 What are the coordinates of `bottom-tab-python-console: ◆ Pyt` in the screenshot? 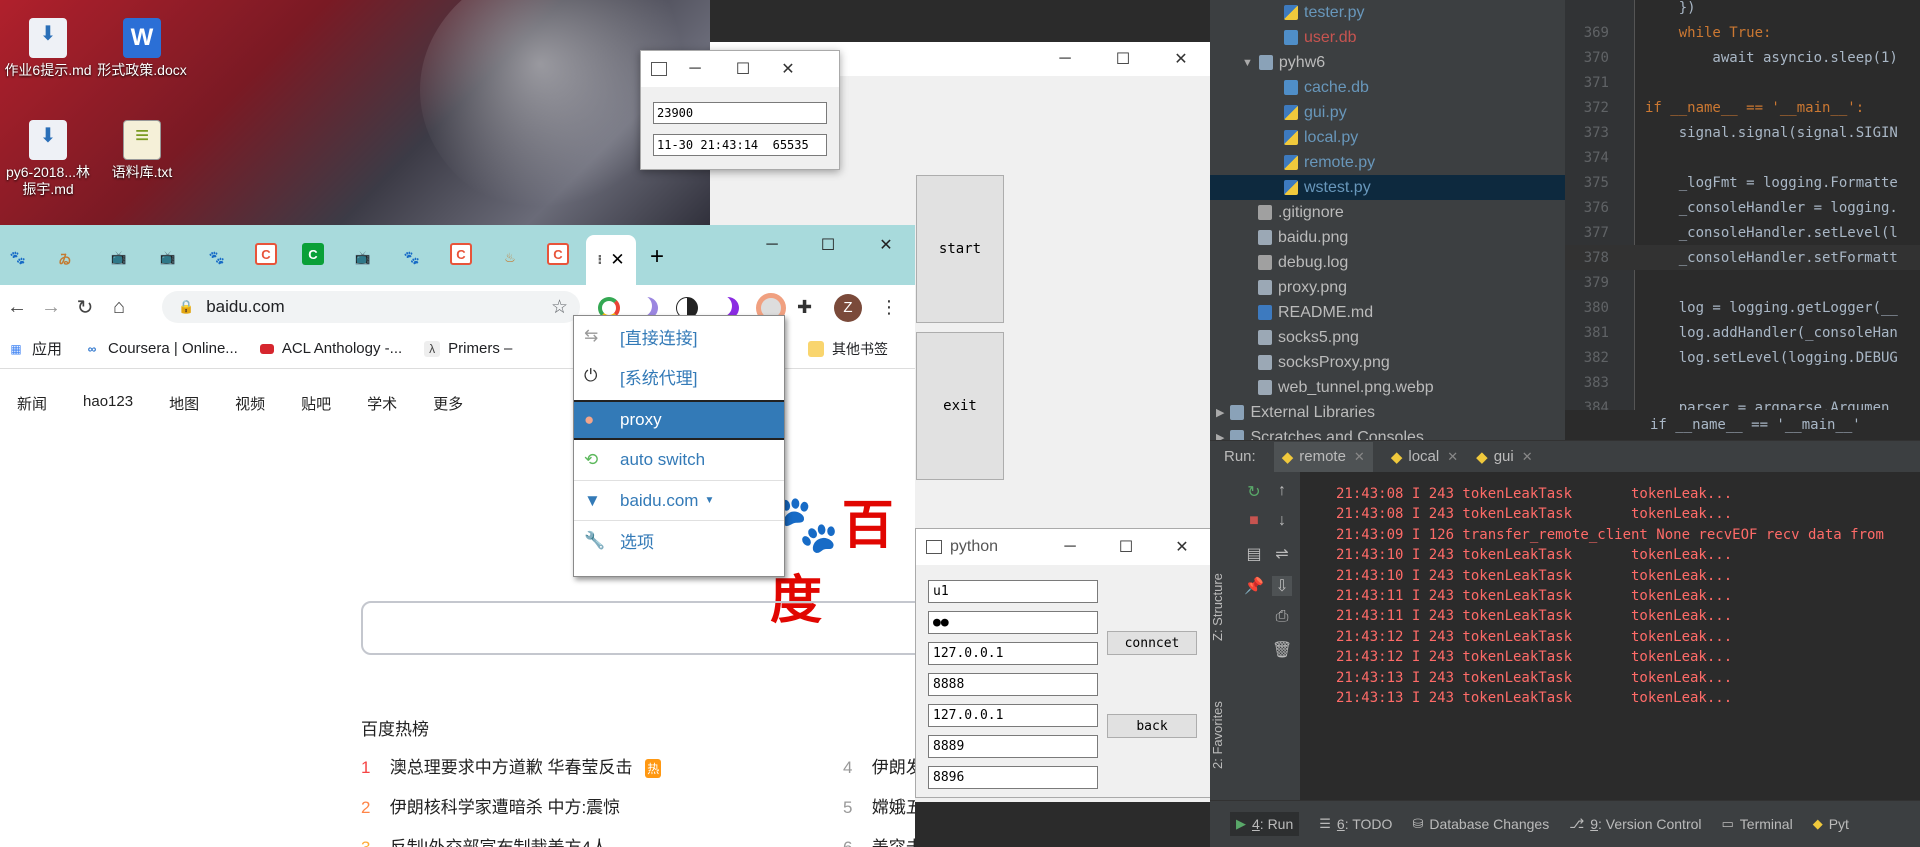 It's located at (1831, 824).